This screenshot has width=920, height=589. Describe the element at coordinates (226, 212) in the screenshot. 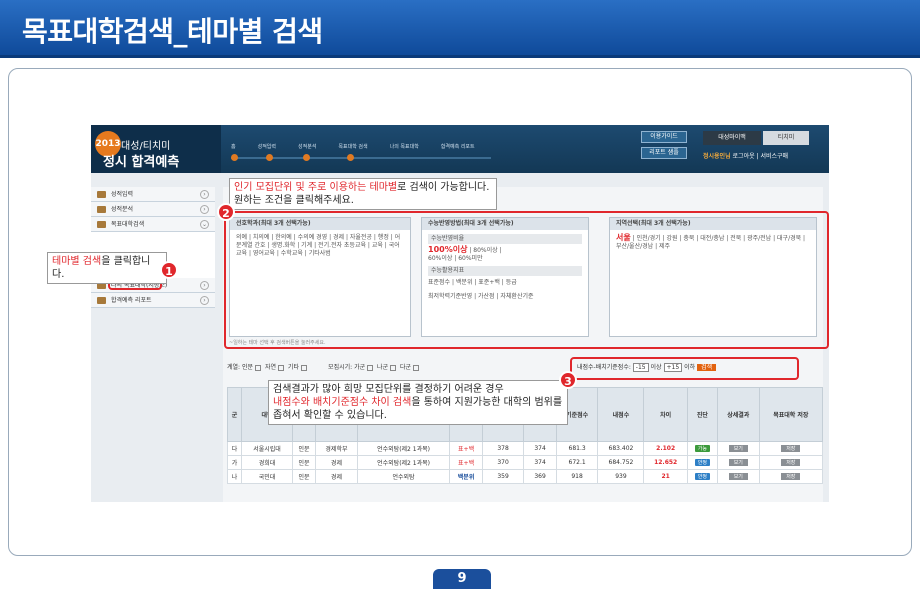

I see `step-number-badge: 2` at that location.